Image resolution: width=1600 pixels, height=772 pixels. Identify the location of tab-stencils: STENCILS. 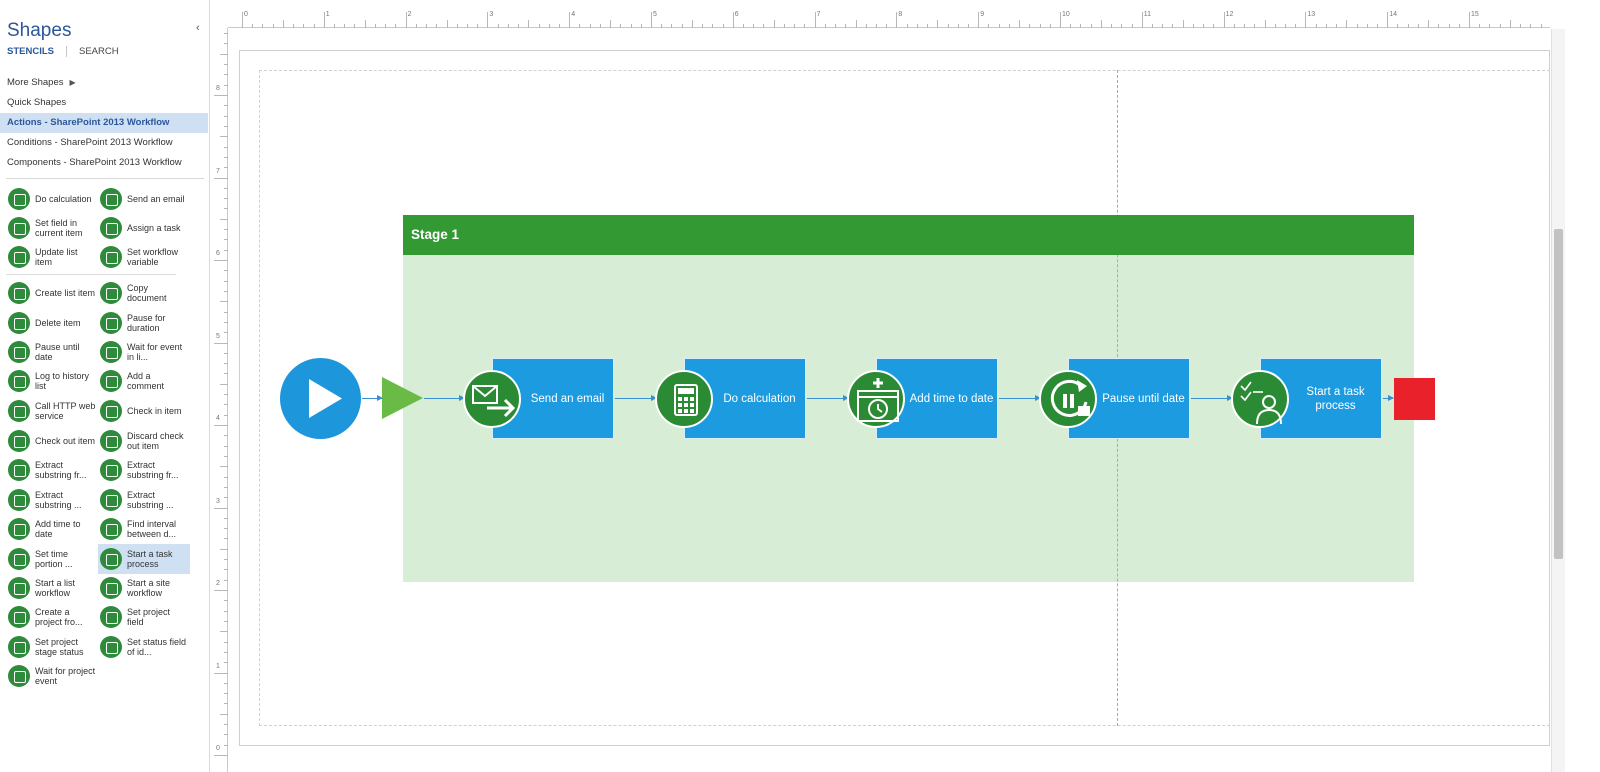
(30, 51).